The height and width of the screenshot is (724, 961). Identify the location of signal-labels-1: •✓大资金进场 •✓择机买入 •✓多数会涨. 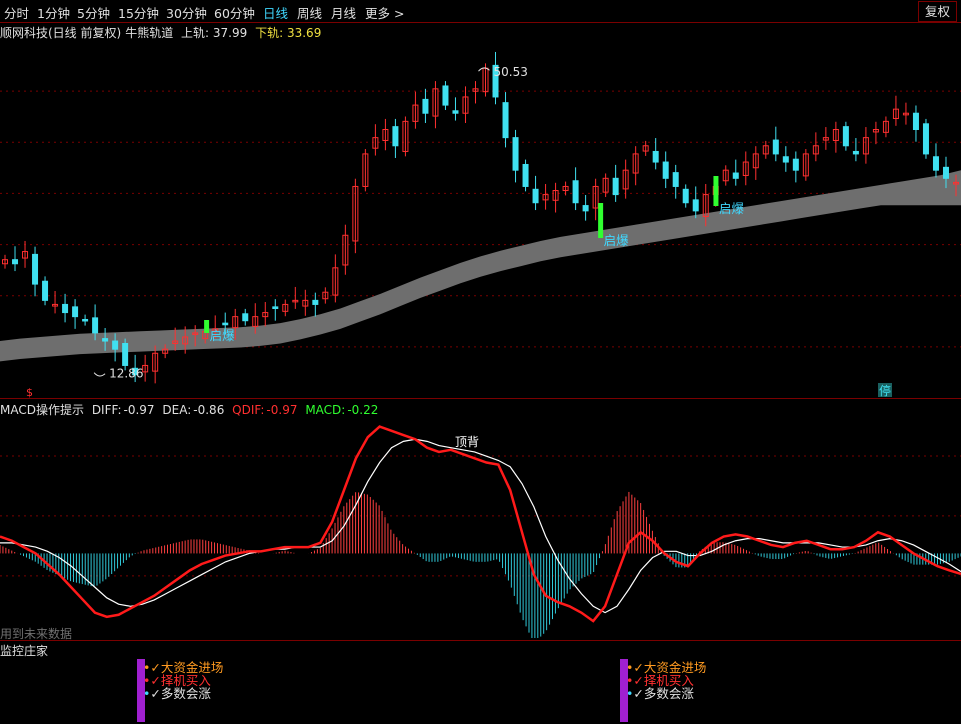
(183, 680).